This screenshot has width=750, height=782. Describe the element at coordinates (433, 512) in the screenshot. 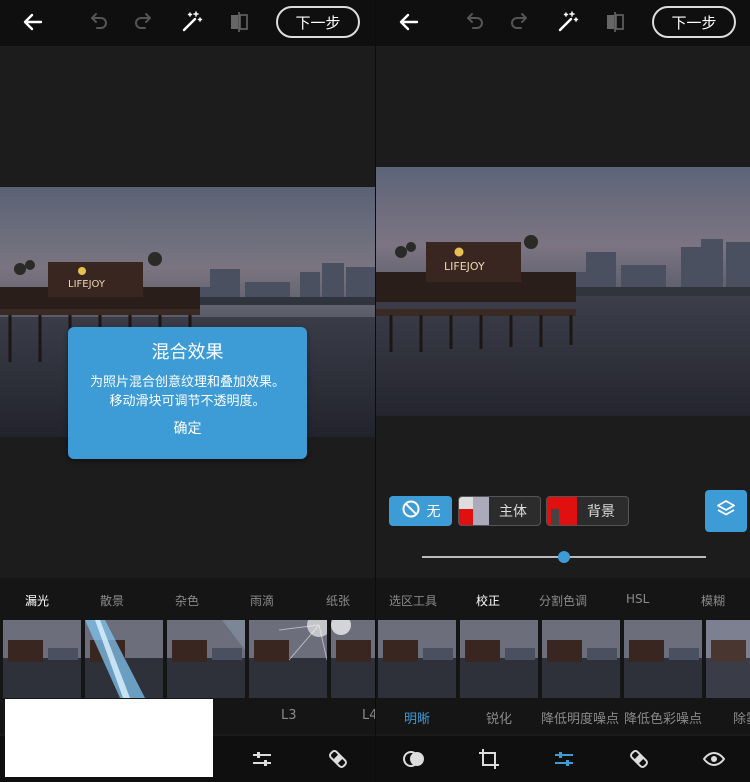

I see `mask-none-label: 无` at that location.